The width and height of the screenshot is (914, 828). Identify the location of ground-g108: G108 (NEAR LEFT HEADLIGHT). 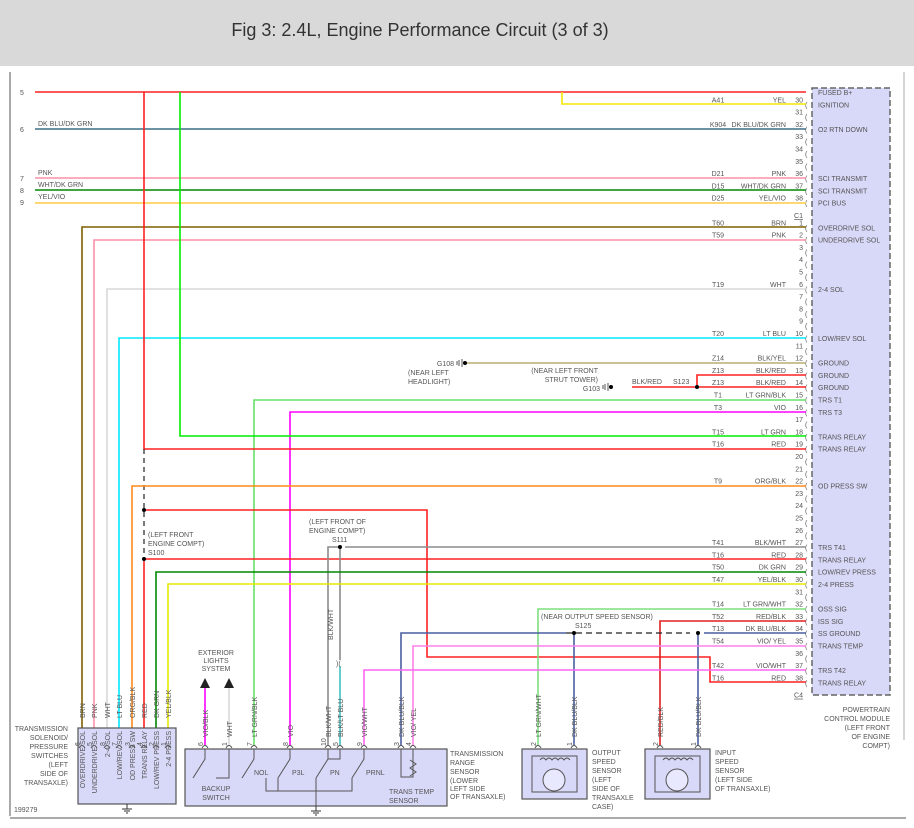
(437, 372).